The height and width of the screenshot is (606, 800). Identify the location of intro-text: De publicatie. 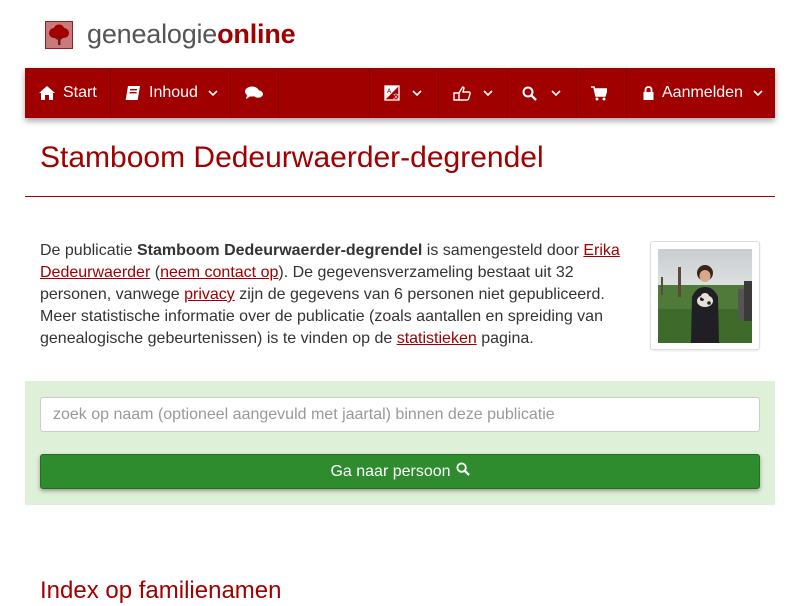
(88, 250).